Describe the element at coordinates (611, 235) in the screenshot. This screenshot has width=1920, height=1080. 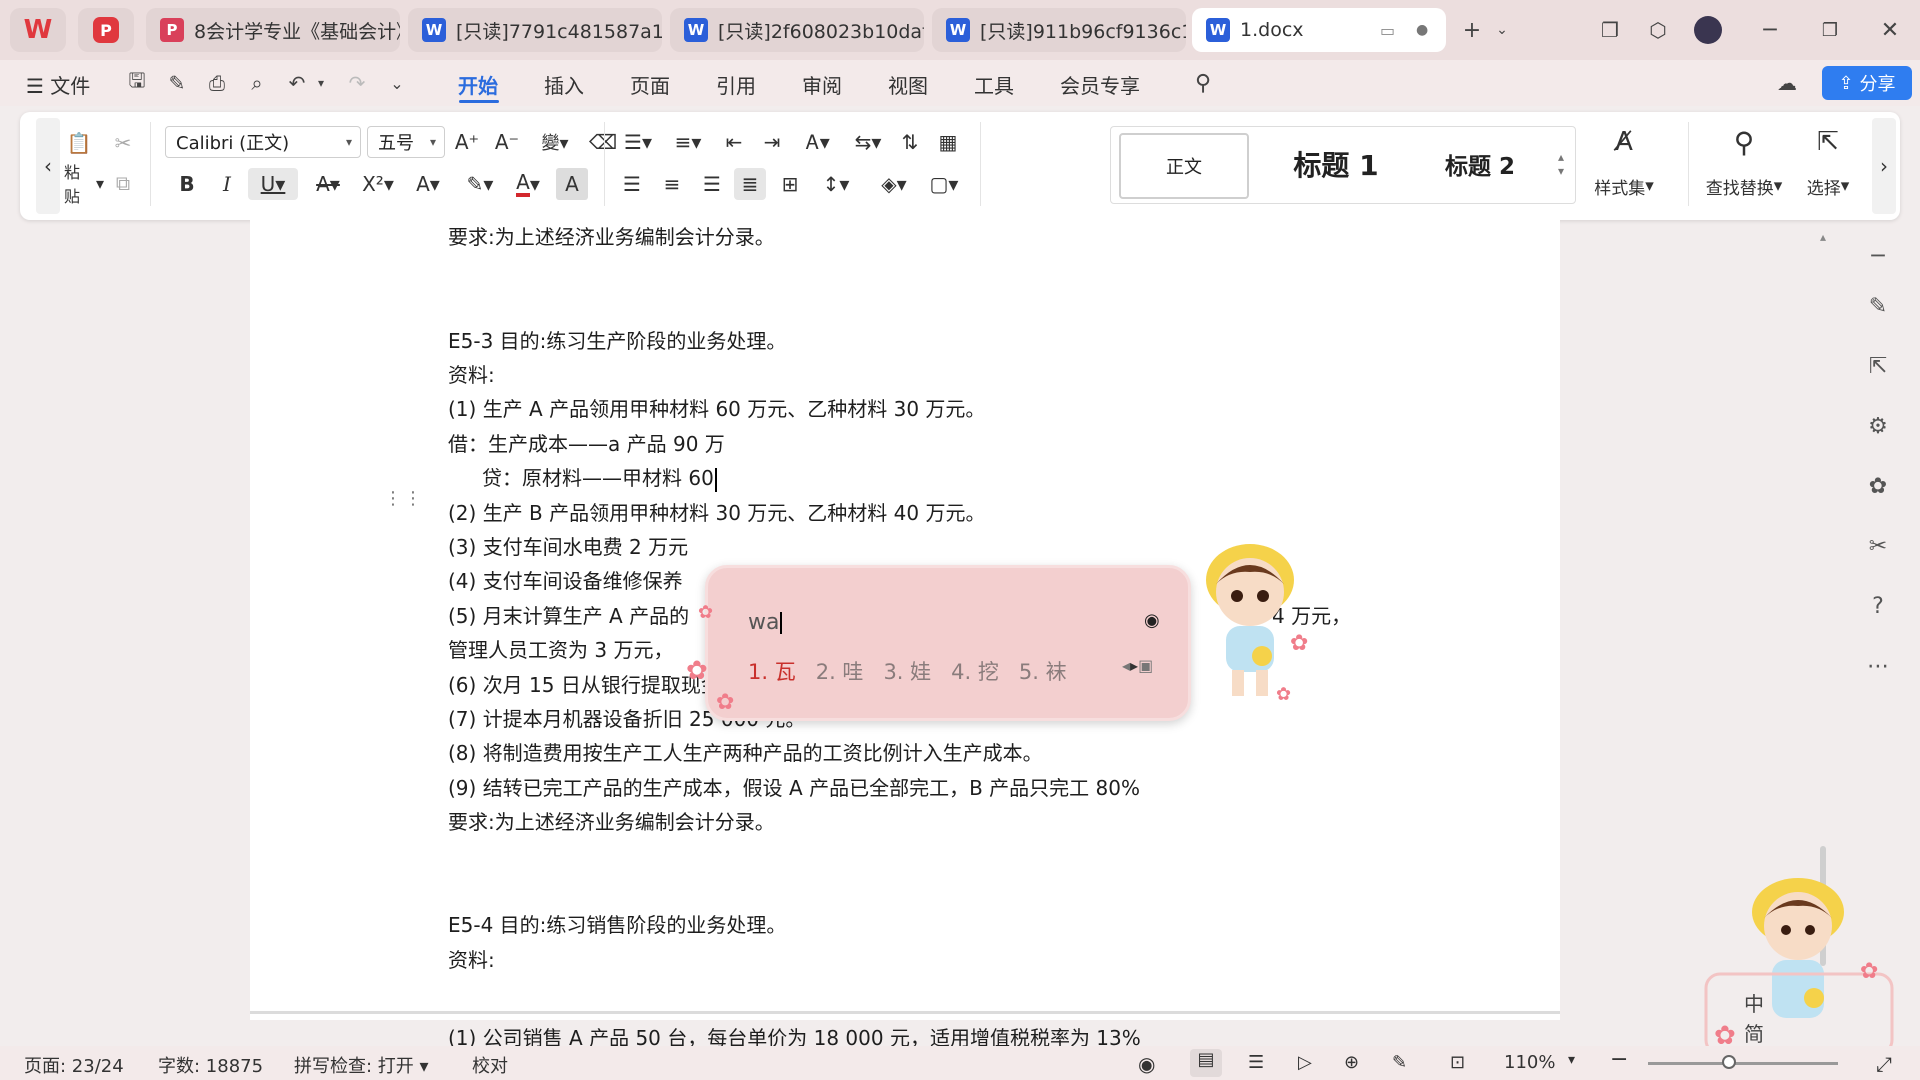
I see `doc-line: 要求:为上述经济业务编制会计分录。` at that location.